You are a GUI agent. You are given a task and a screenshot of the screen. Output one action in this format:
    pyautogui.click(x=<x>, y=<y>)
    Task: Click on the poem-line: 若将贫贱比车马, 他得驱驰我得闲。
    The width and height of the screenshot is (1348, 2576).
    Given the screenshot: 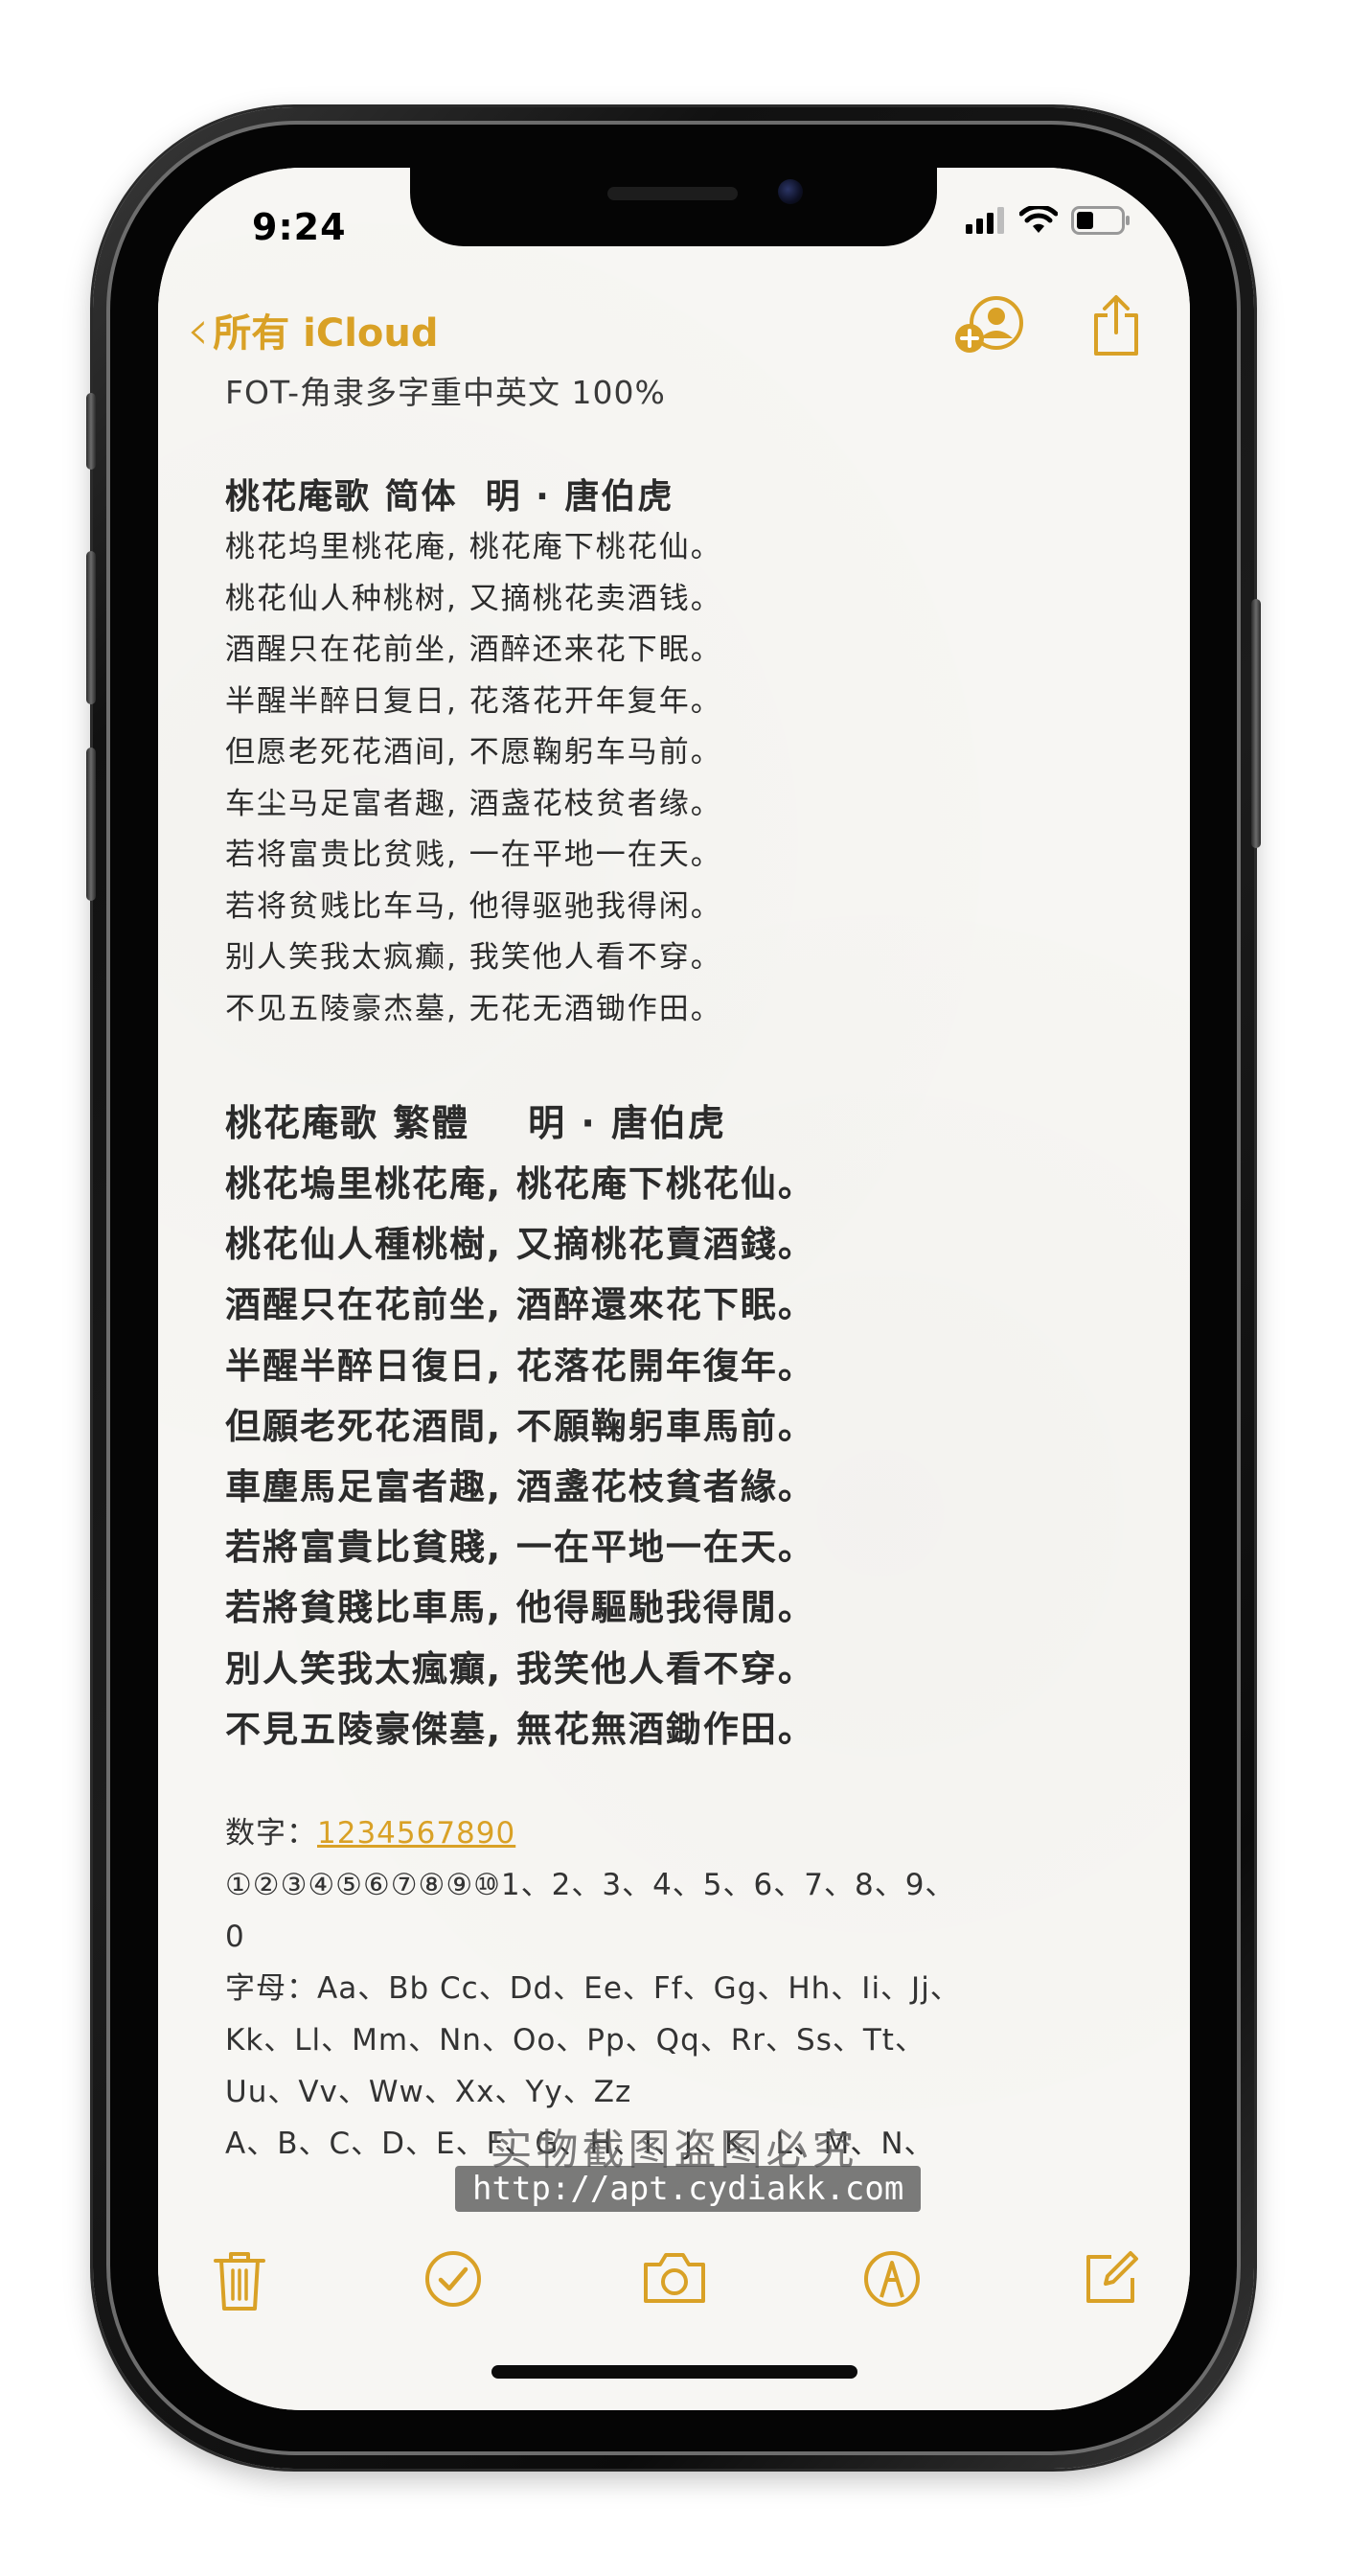 What is the action you would take?
    pyautogui.click(x=474, y=906)
    